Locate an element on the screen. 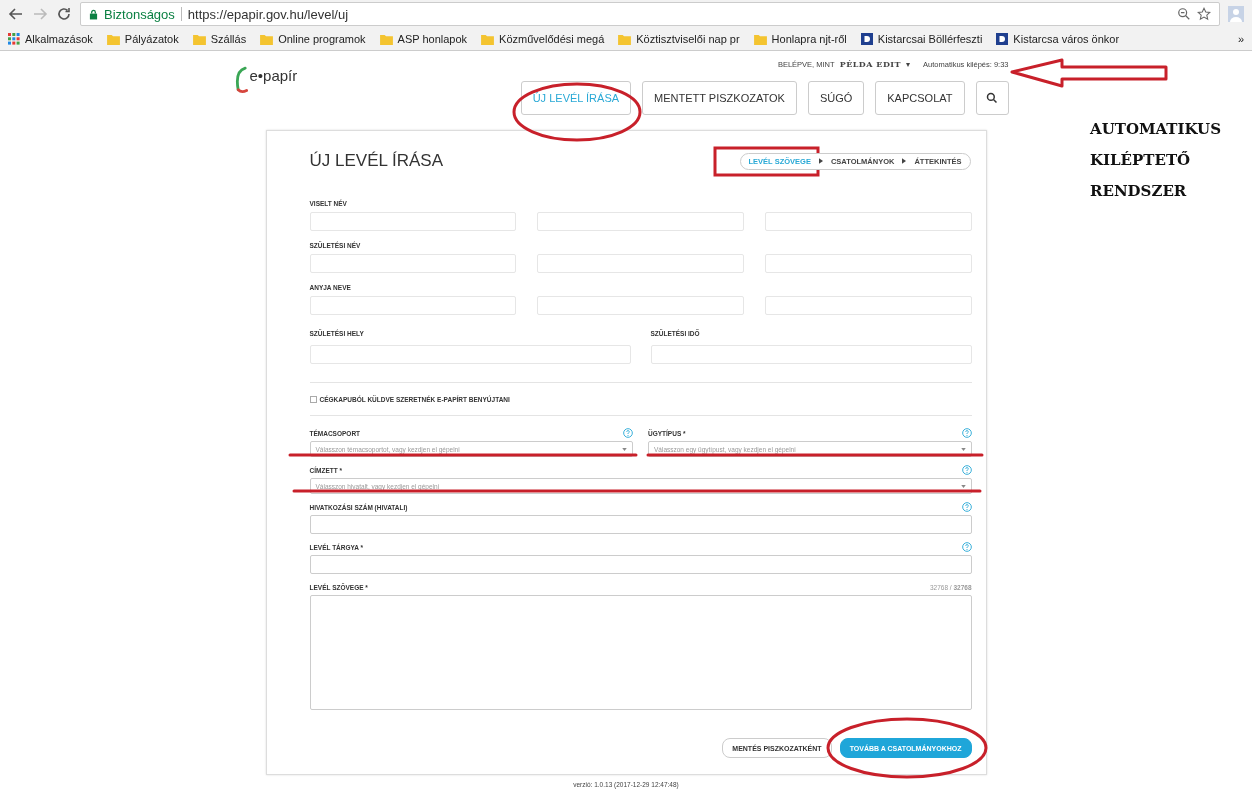 This screenshot has width=1252, height=790. checkbox is located at coordinates (313, 399).